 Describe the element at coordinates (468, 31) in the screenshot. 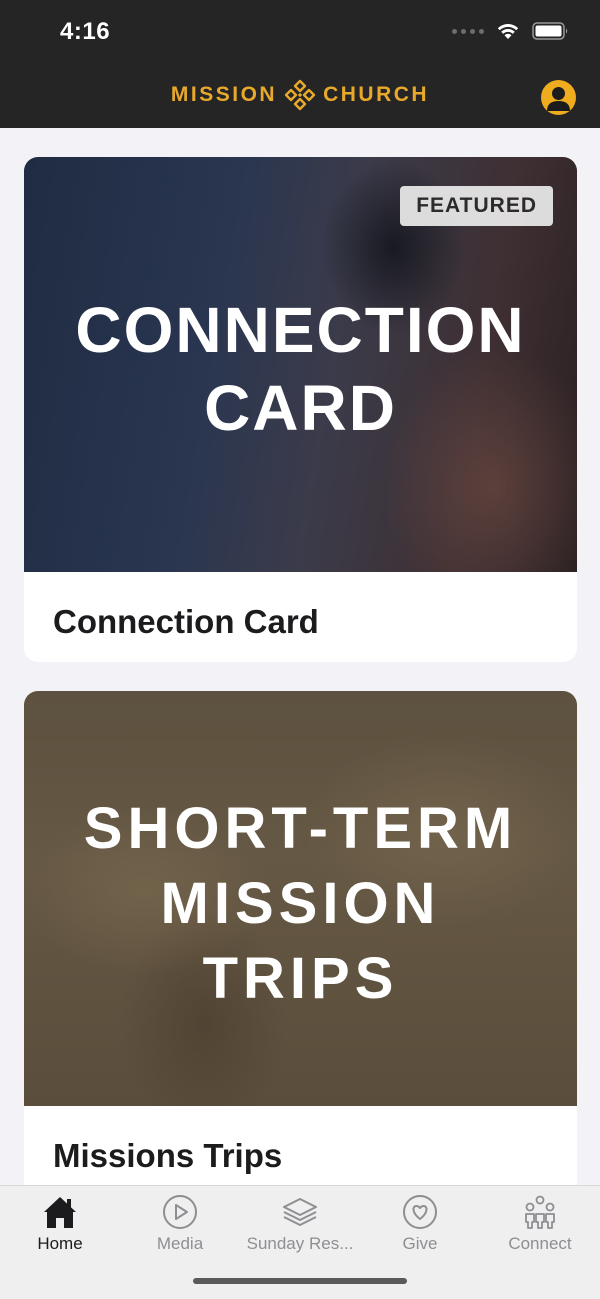

I see `cellular-signal-icon` at that location.